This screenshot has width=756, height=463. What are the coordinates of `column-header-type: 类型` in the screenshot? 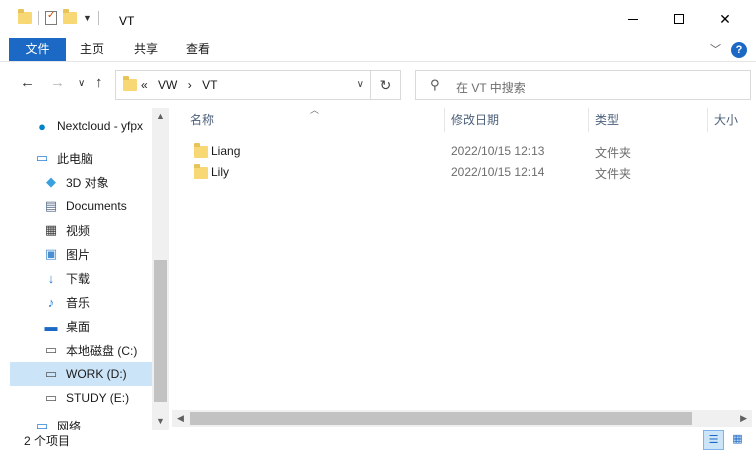 It's located at (607, 121).